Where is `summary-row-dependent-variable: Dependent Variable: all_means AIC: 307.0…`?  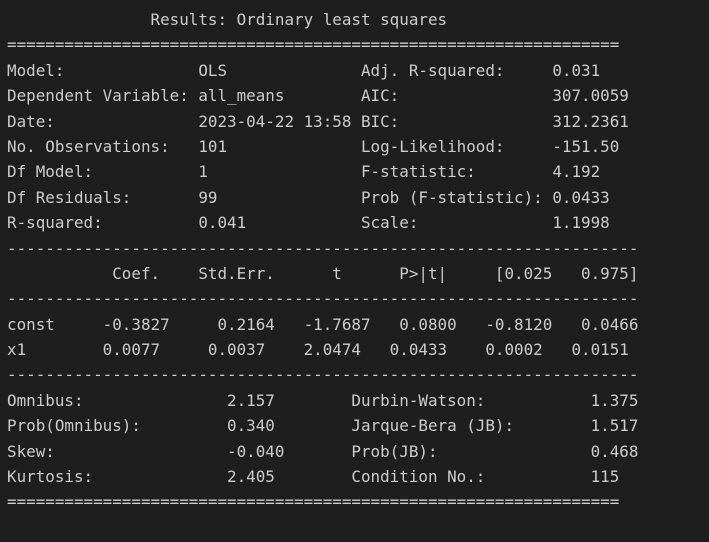 summary-row-dependent-variable: Dependent Variable: all_means AIC: 307.0… is located at coordinates (318, 96).